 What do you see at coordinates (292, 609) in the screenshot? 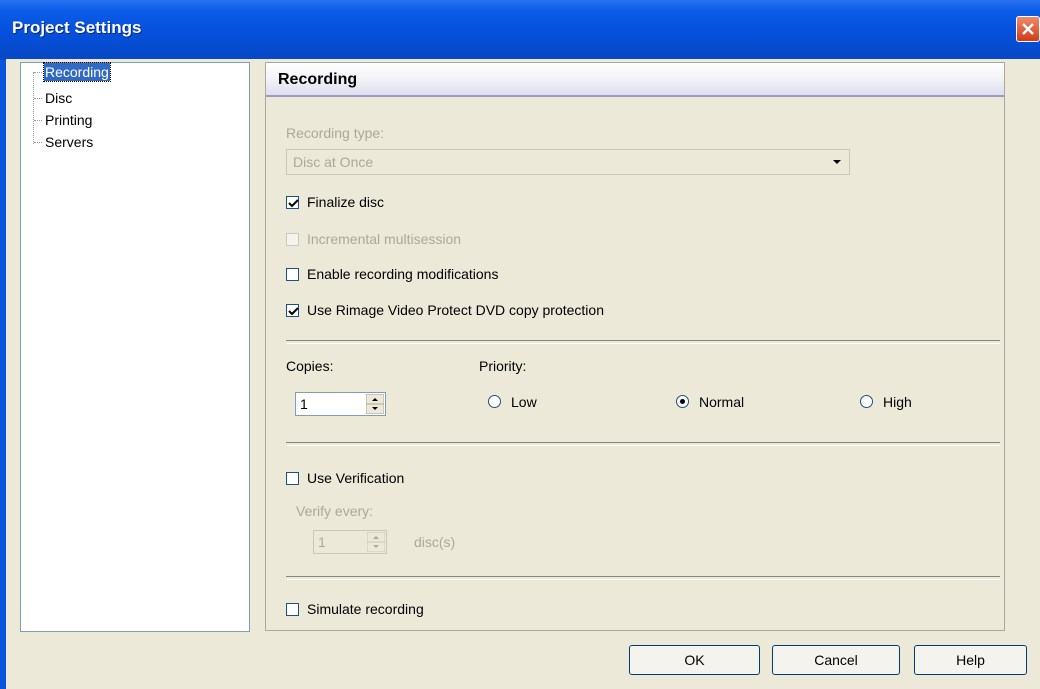
I see `simulate-recording-checkbox` at bounding box center [292, 609].